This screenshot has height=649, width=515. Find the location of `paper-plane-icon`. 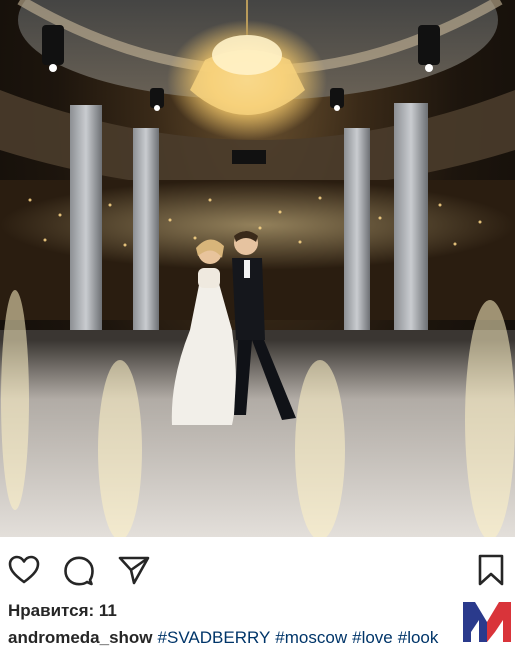

paper-plane-icon is located at coordinates (134, 570).